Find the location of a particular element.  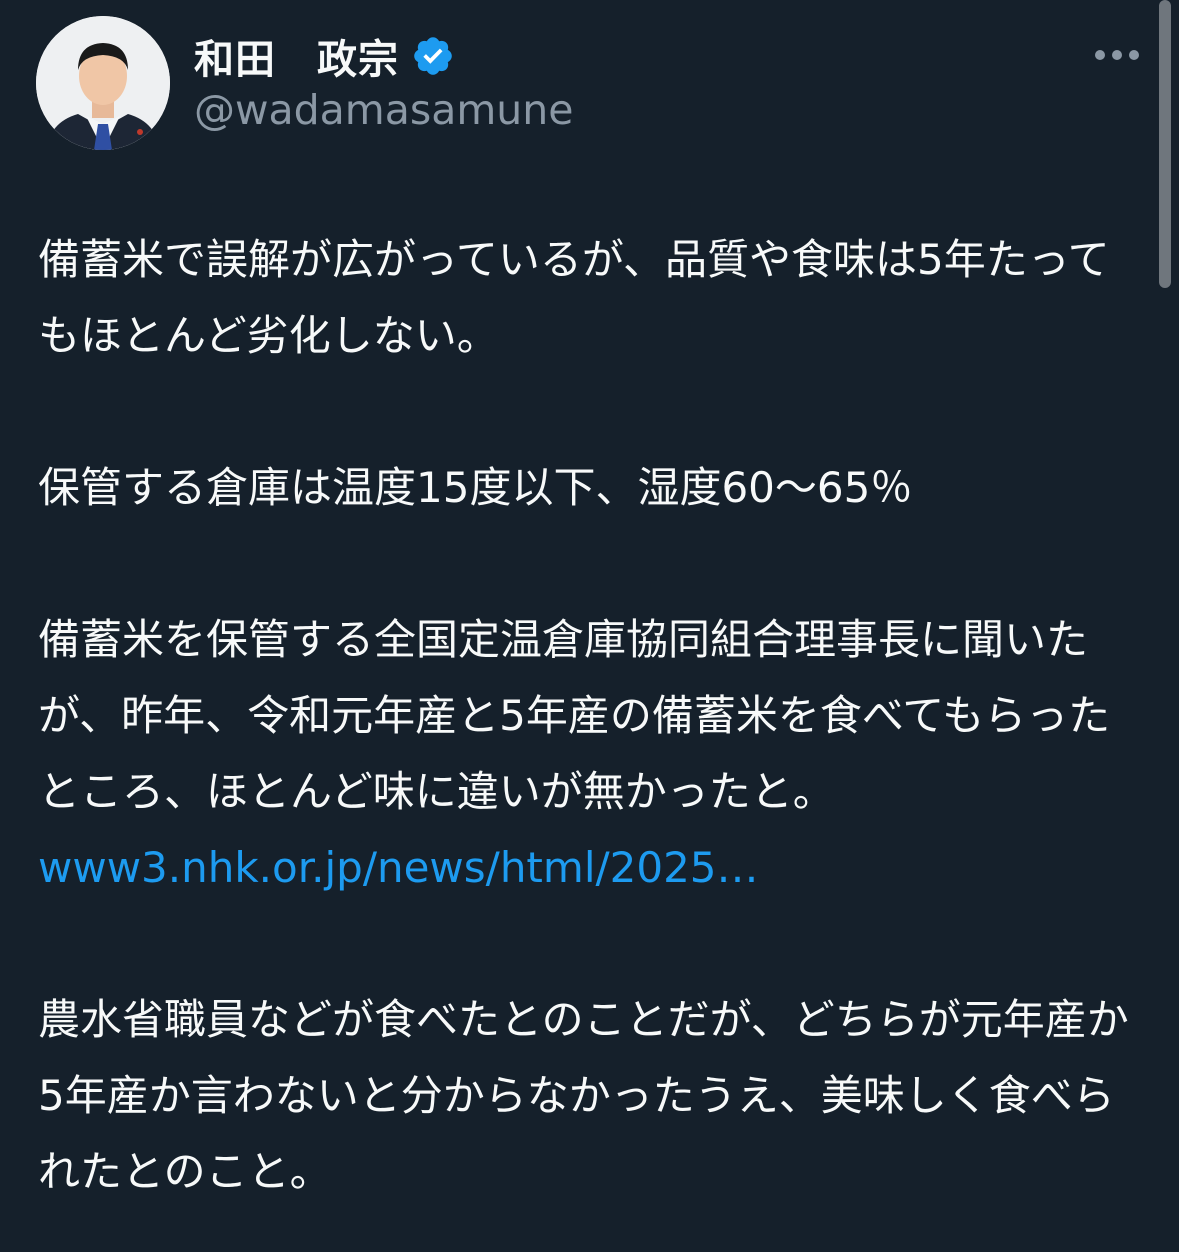

tweet-paragraph-1: 備蓄米で誤解が広がっているが、品質や食味は5年たってもほとんど劣化しない。 is located at coordinates (574, 297).